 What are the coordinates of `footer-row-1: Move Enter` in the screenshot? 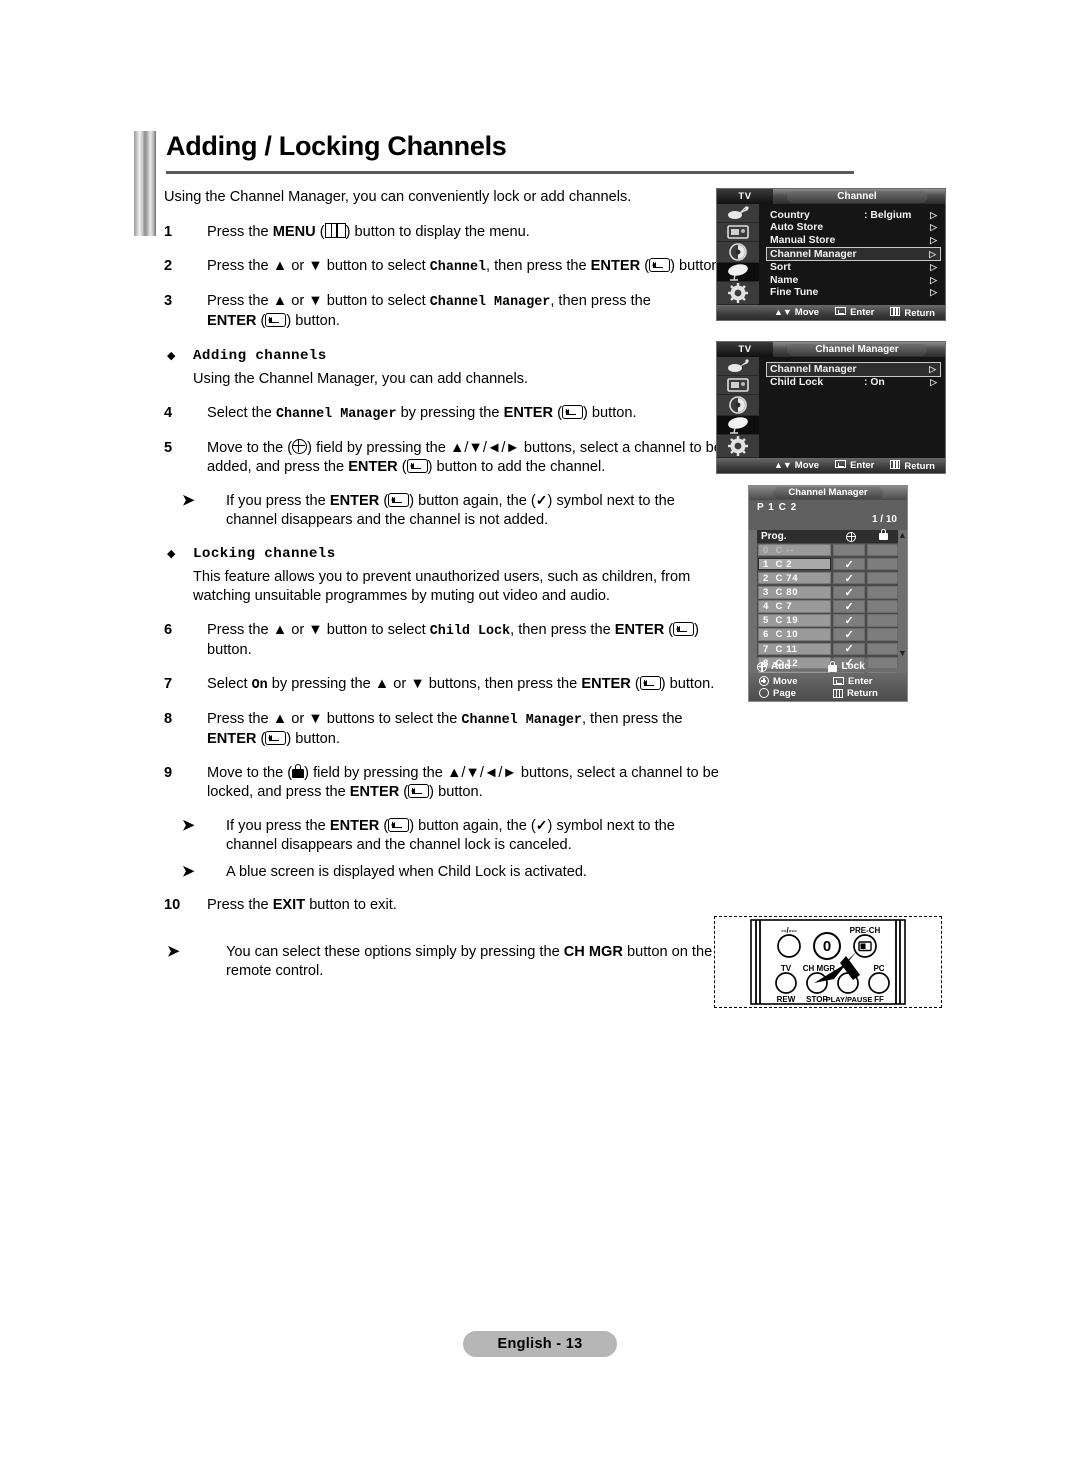 It's located at (833, 681).